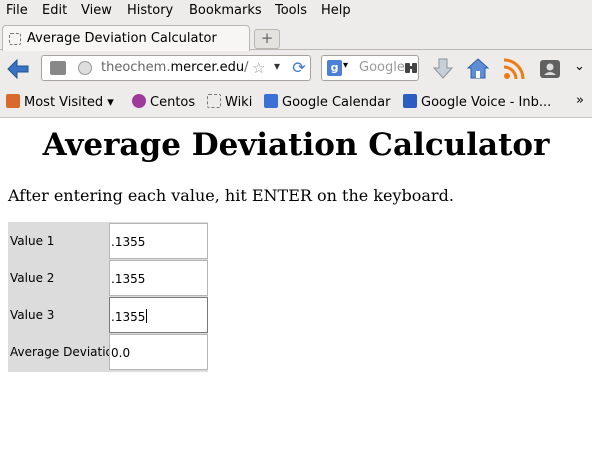 Image resolution: width=592 pixels, height=475 pixels. What do you see at coordinates (478, 69) in the screenshot?
I see `home-icon` at bounding box center [478, 69].